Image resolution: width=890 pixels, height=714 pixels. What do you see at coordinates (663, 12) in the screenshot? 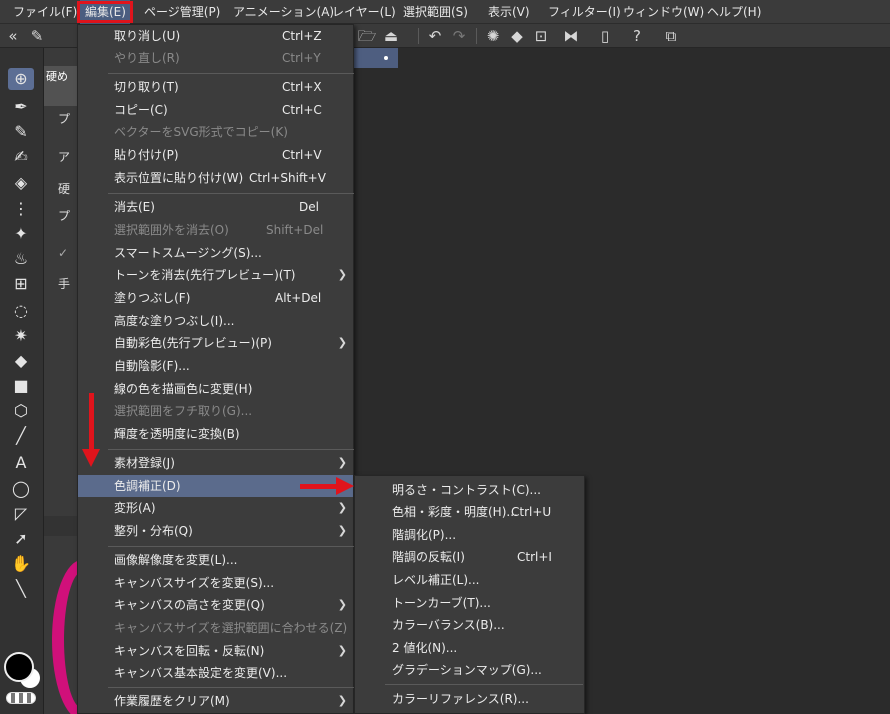
I see `menu-window: ウィンドウ(W)` at bounding box center [663, 12].